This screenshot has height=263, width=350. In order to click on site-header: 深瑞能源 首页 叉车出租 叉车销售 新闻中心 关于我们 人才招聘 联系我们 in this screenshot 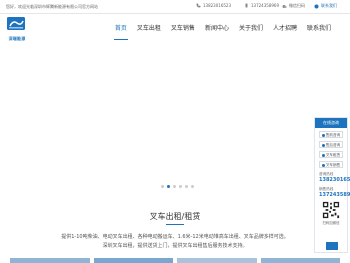, I will do `click(175, 29)`.